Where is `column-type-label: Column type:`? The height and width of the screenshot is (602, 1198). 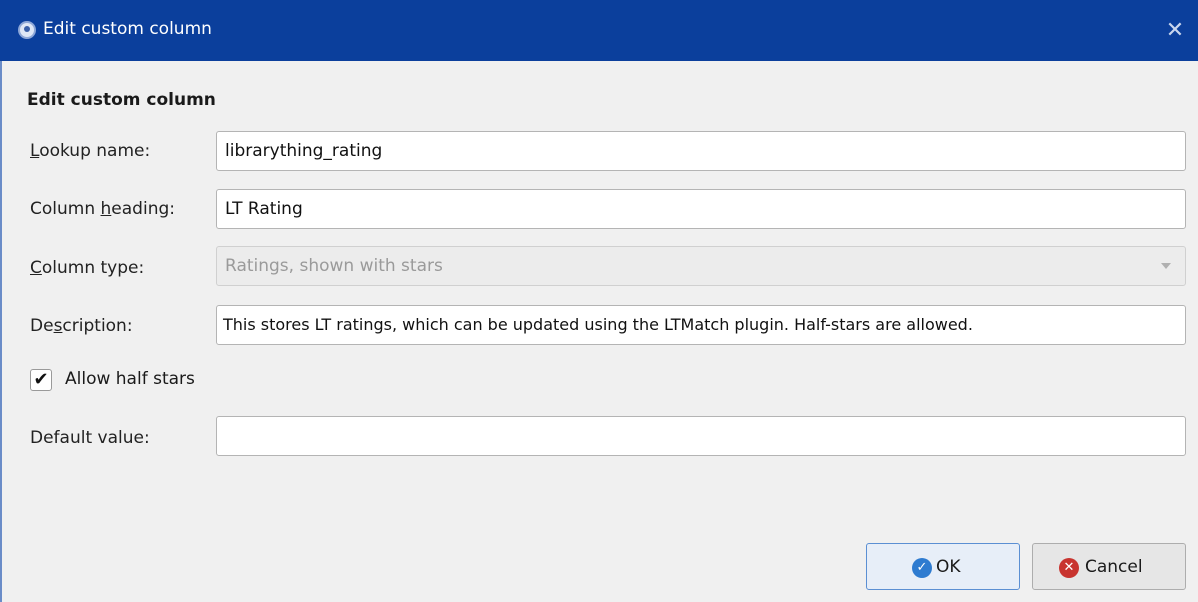
column-type-label: Column type: is located at coordinates (87, 268).